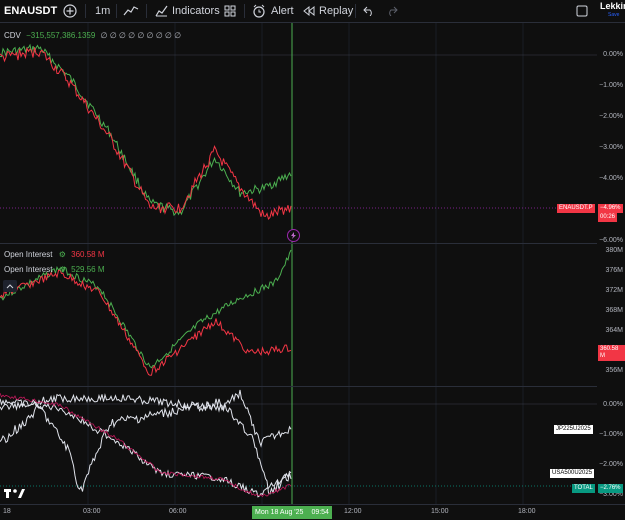 The image size is (625, 520). Describe the element at coordinates (611, 464) in the screenshot. I see `index-tick: −2.00%` at that location.